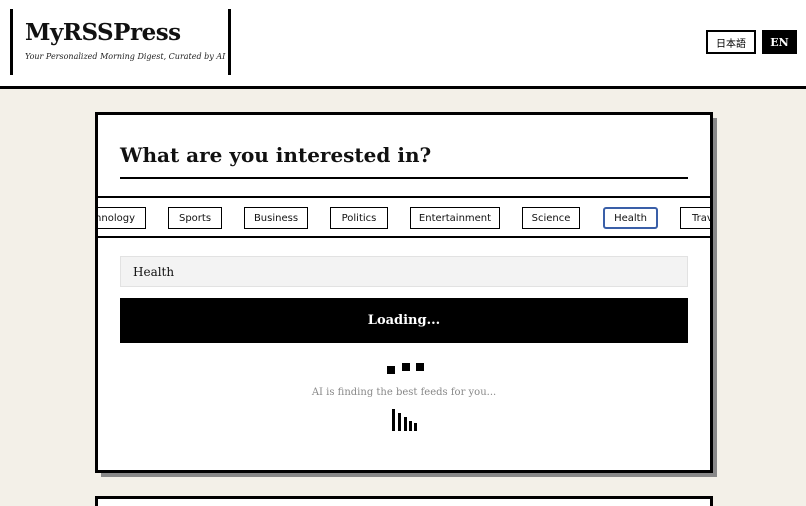 Image resolution: width=806 pixels, height=506 pixels. What do you see at coordinates (276, 218) in the screenshot?
I see `topic-chip-business: Business` at bounding box center [276, 218].